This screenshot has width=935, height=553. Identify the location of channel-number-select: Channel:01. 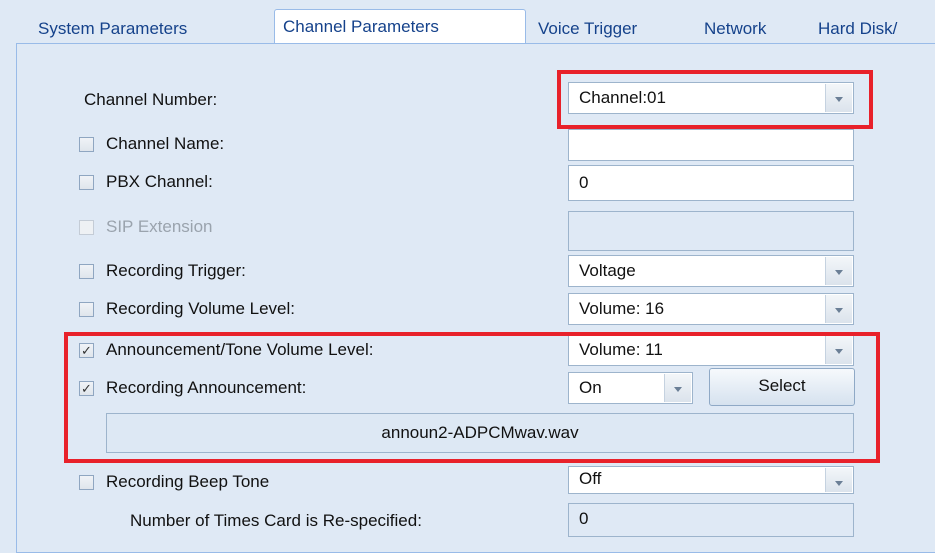
(711, 98).